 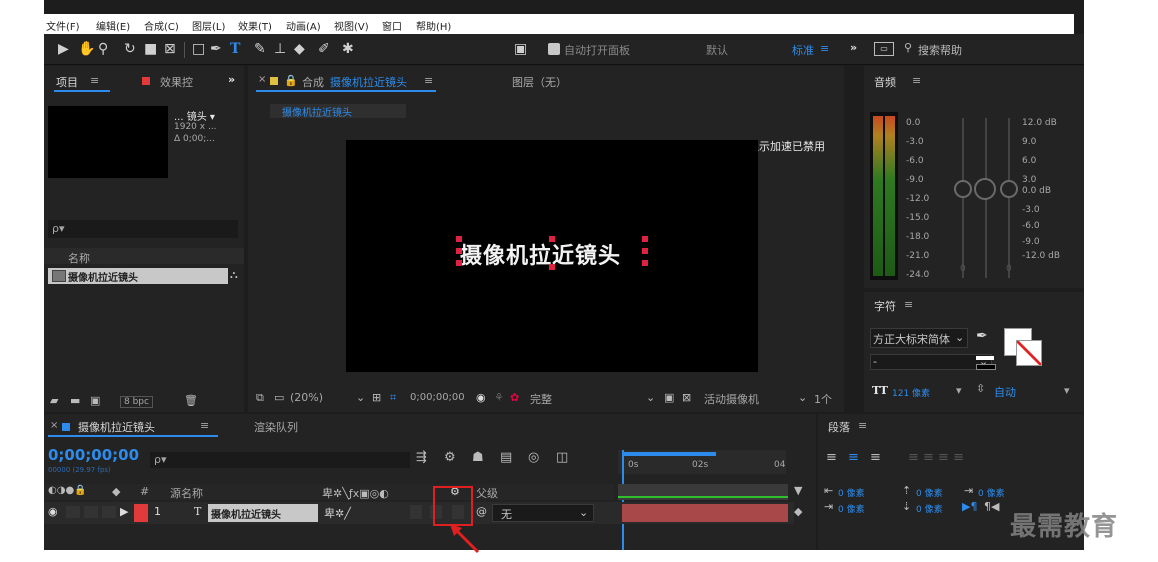 What do you see at coordinates (130, 49) in the screenshot?
I see `rotate-tool-icon: ↻` at bounding box center [130, 49].